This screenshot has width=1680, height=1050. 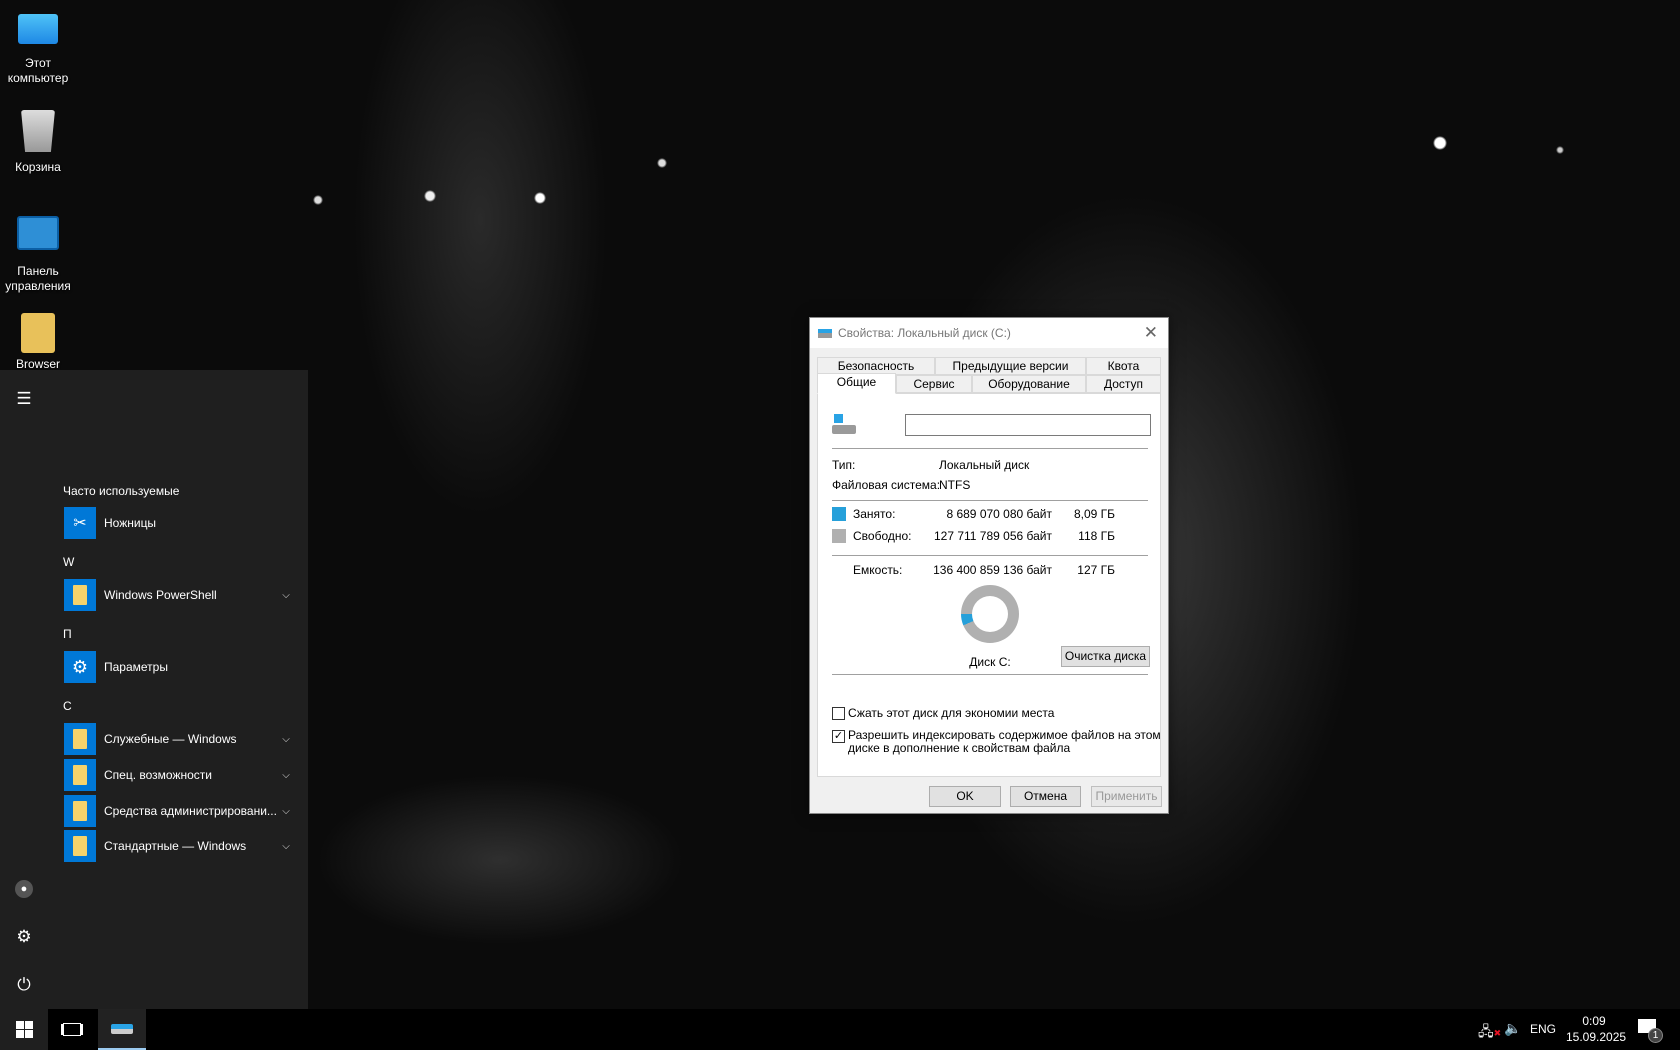 What do you see at coordinates (992, 570) in the screenshot?
I see `capacity-bytes: 136 400 859 136 байт` at bounding box center [992, 570].